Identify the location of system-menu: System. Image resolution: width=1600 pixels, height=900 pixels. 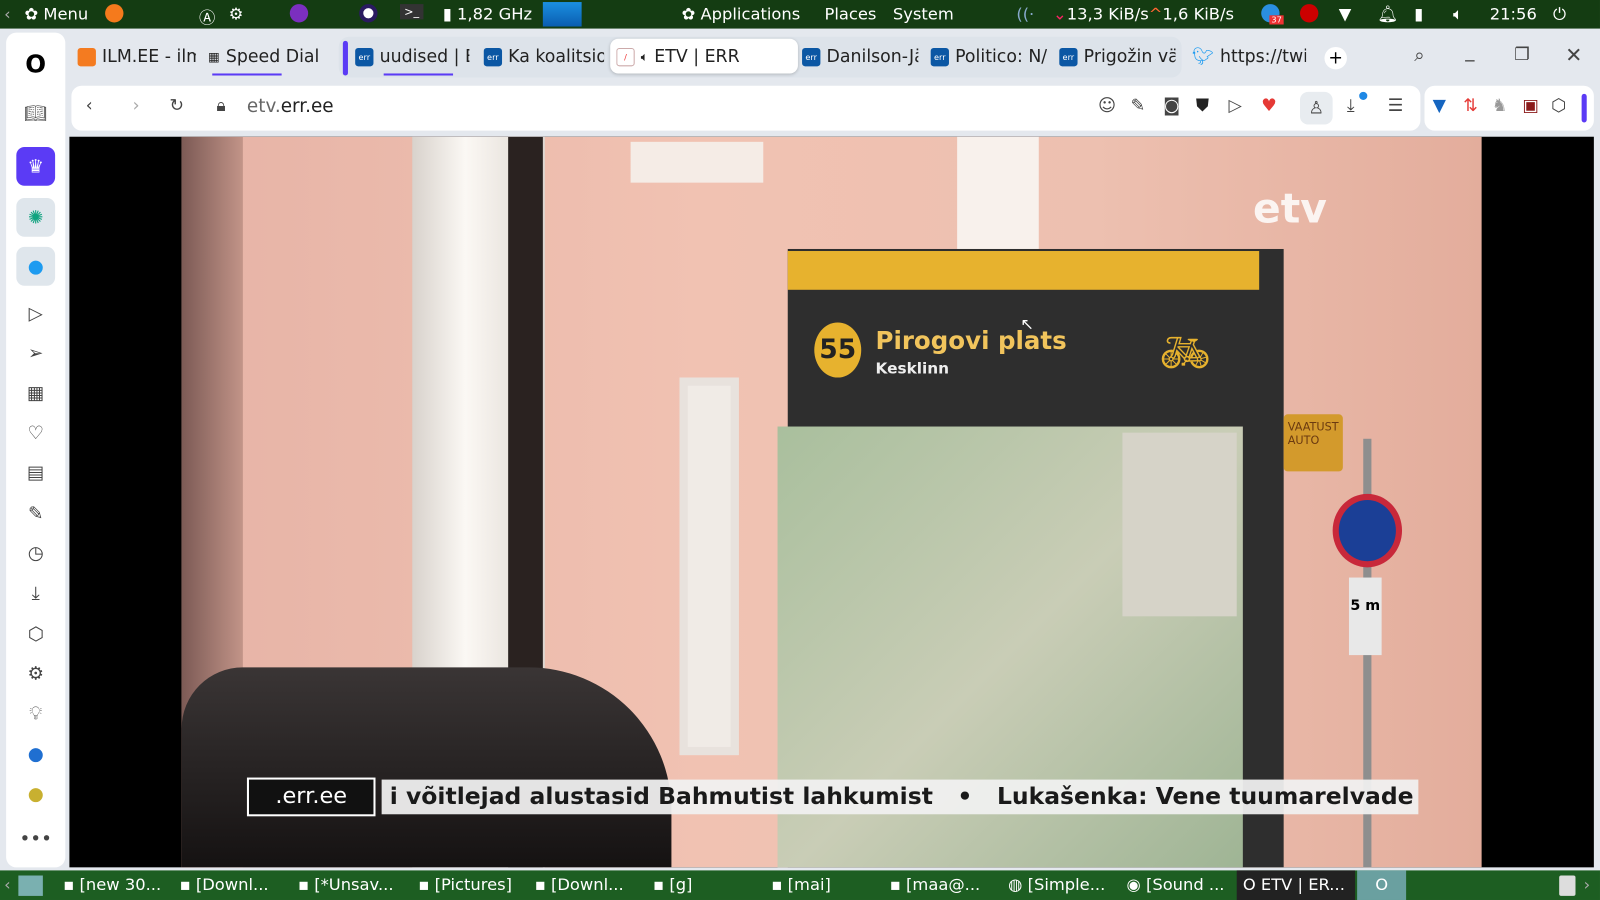
(923, 13).